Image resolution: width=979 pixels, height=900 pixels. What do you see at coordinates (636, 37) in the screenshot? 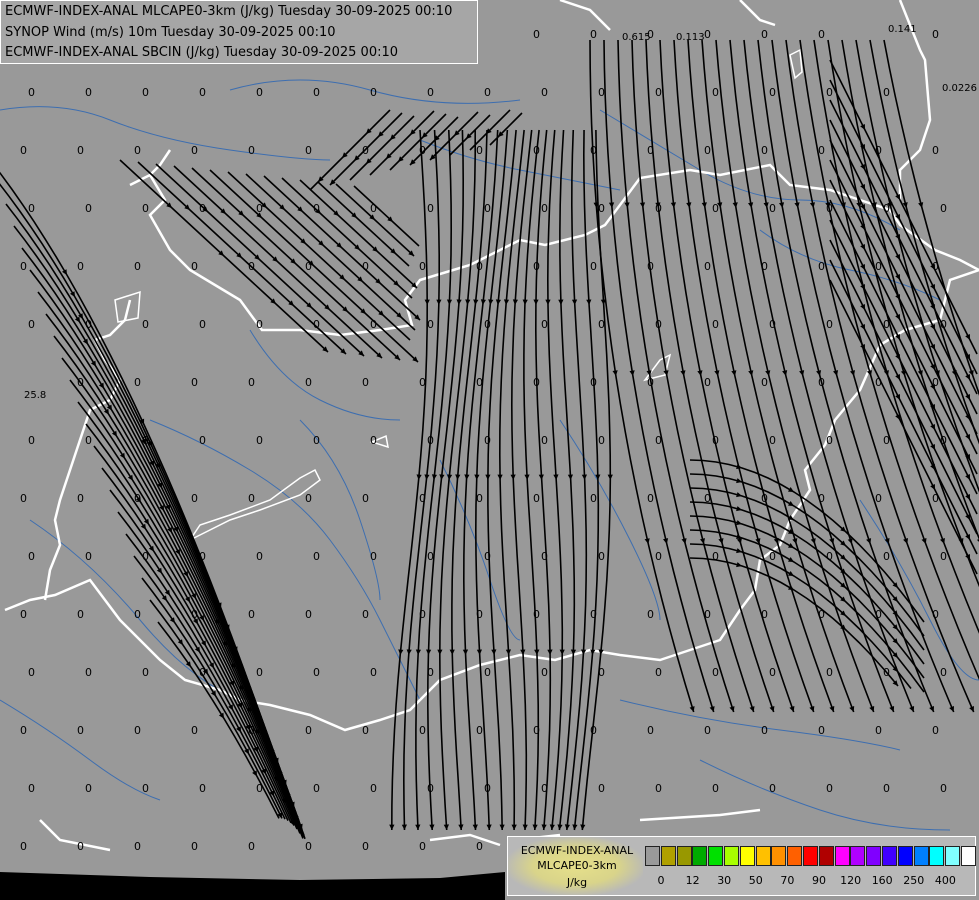
I see `value-label-0615: 0.615` at bounding box center [636, 37].